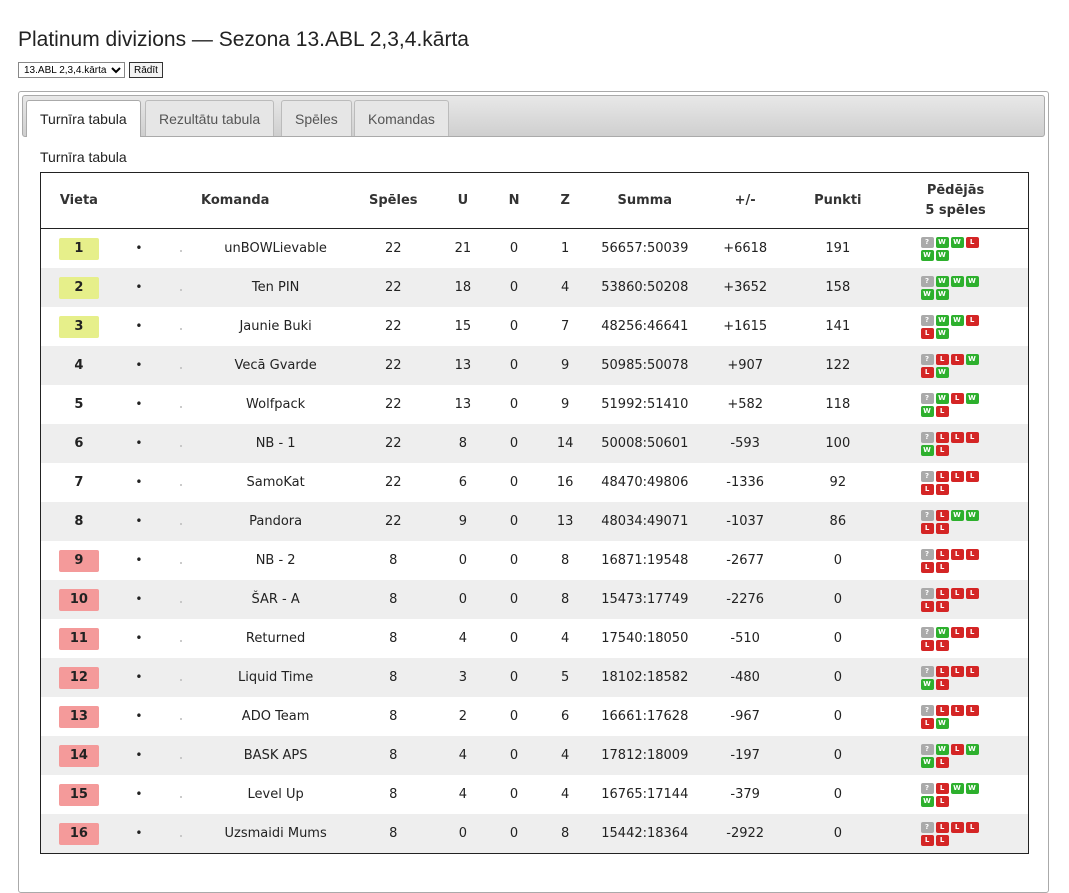 The height and width of the screenshot is (893, 1069). I want to click on table-row: 9 • NB - 2 8 0 0 8 16871:19548 -2677 0? L L LL L, so click(535, 560).